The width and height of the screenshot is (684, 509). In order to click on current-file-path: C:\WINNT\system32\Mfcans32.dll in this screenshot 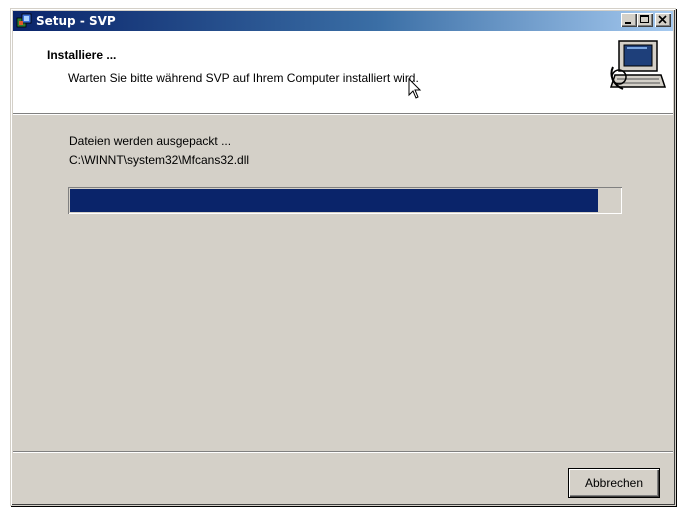, I will do `click(159, 160)`.